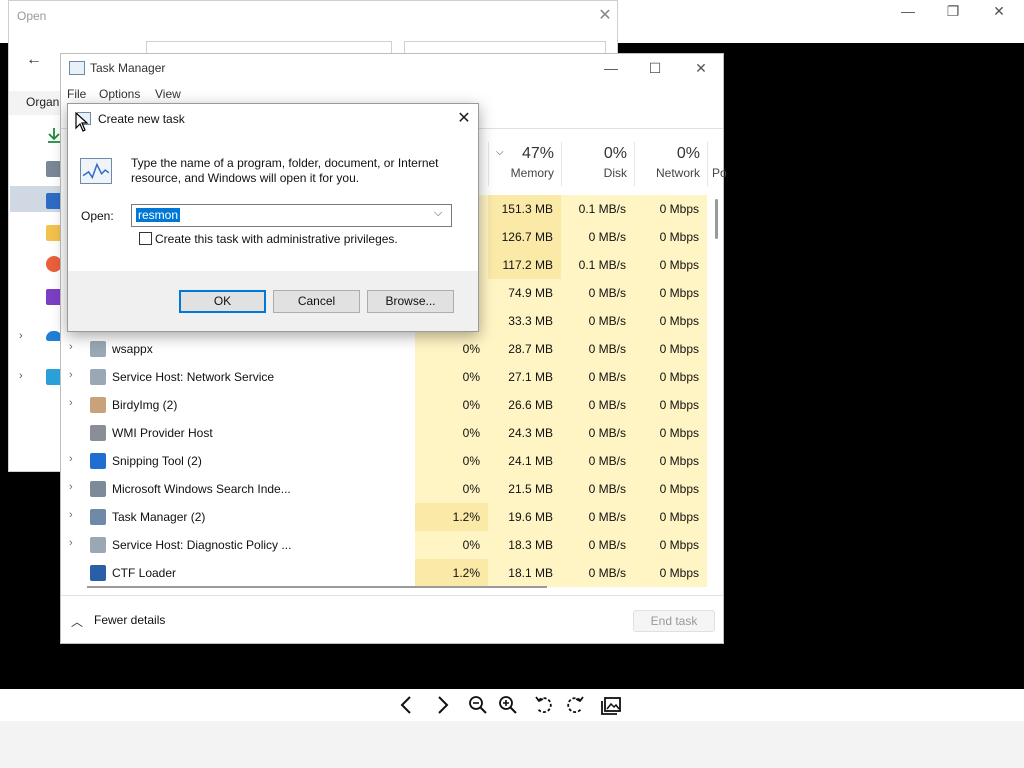  Describe the element at coordinates (34, 60) in the screenshot. I see `back-arrow-icon: ←` at that location.